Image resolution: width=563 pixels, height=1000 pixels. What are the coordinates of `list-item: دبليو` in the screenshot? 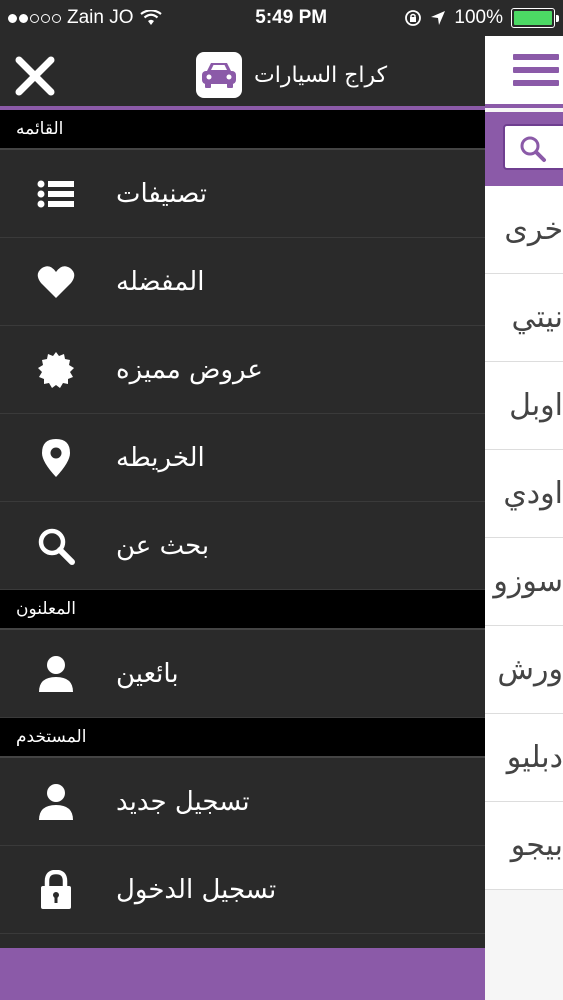 It's located at (524, 758).